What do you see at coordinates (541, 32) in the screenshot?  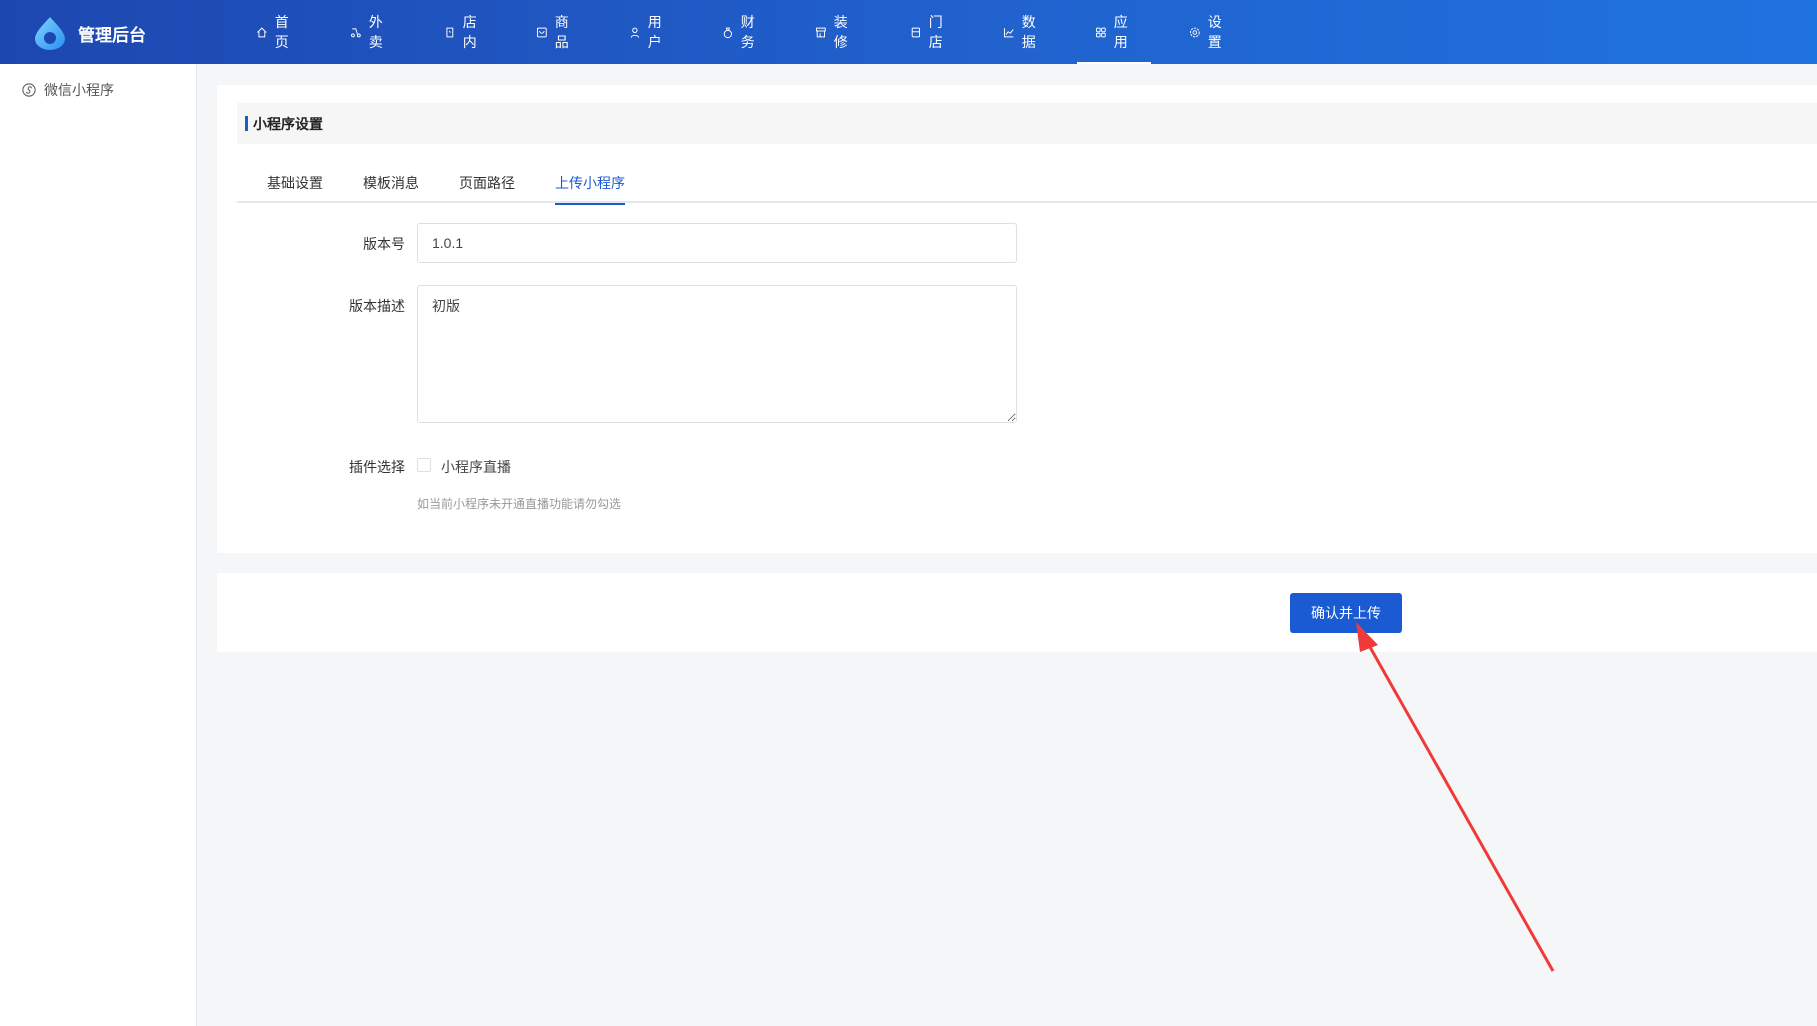 I see `goods-icon` at bounding box center [541, 32].